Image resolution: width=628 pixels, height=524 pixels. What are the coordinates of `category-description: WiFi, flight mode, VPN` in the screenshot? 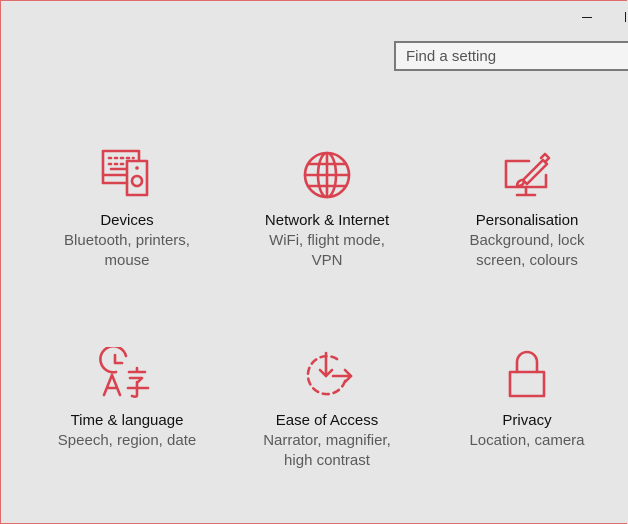 It's located at (327, 250).